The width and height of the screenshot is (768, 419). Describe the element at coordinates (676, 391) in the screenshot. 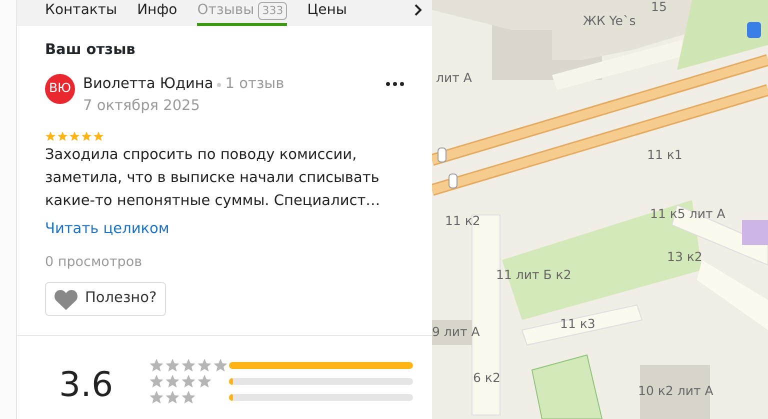

I see `map-label: 10 к2 лит А` at that location.